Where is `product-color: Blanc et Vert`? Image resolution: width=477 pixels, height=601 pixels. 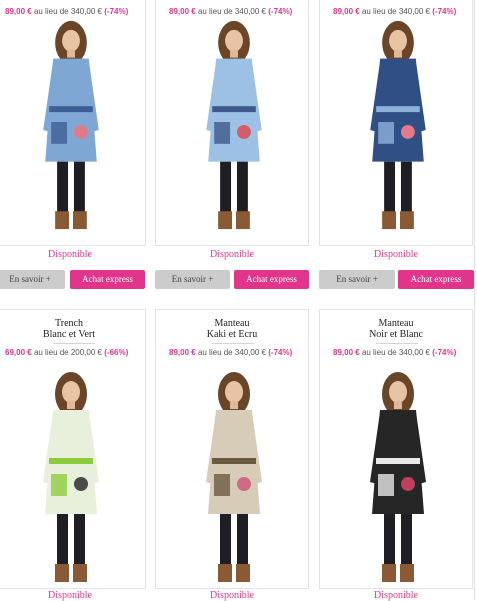 product-color: Blanc et Vert is located at coordinates (69, 334).